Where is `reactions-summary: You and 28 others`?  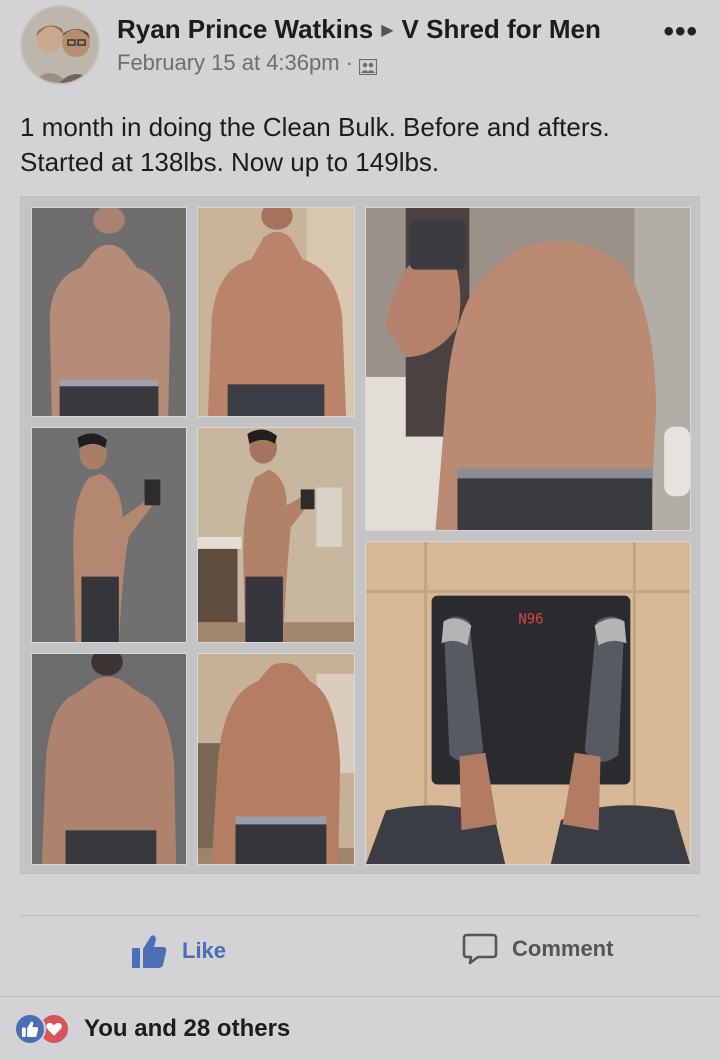 reactions-summary: You and 28 others is located at coordinates (360, 1028).